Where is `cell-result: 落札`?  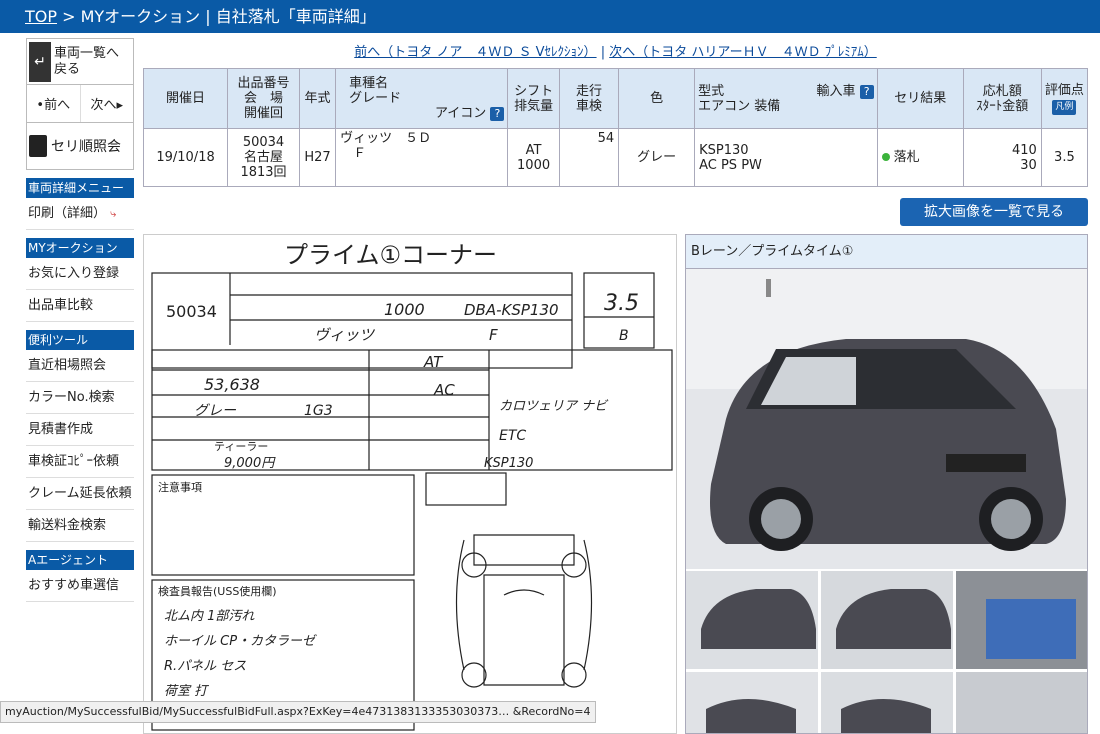 cell-result: 落札 is located at coordinates (920, 157).